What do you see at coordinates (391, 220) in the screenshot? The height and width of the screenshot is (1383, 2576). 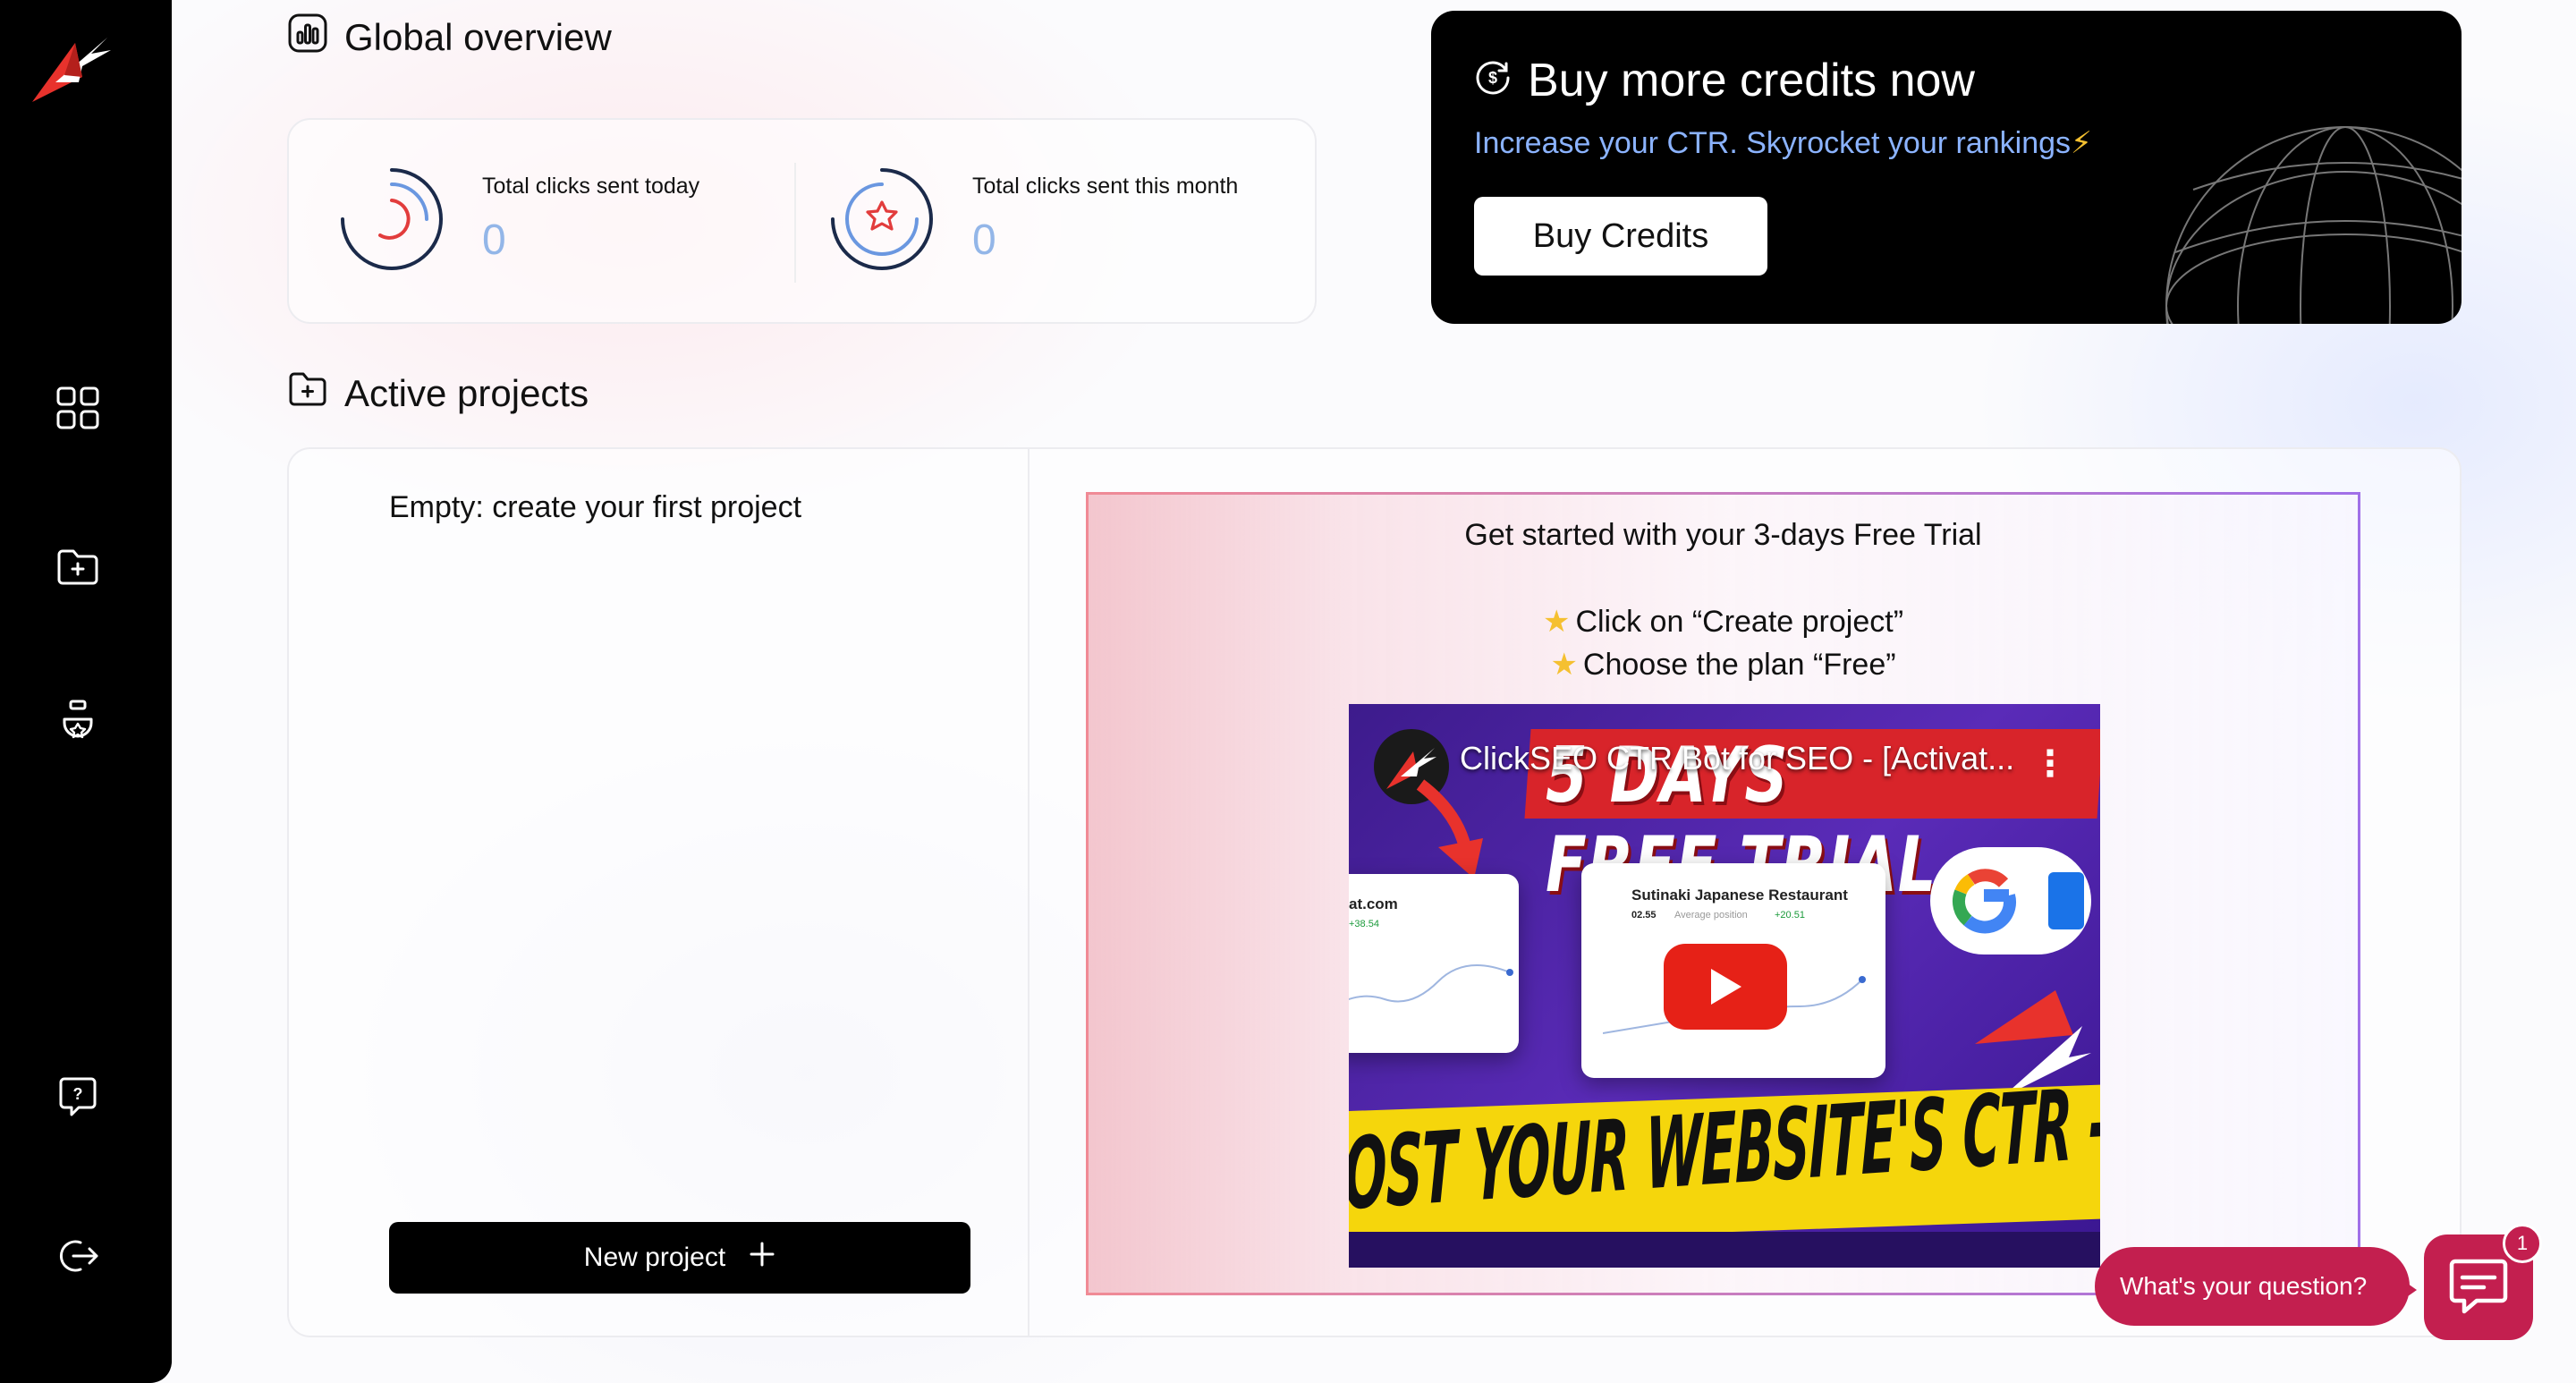 I see `clock-ring-icon` at bounding box center [391, 220].